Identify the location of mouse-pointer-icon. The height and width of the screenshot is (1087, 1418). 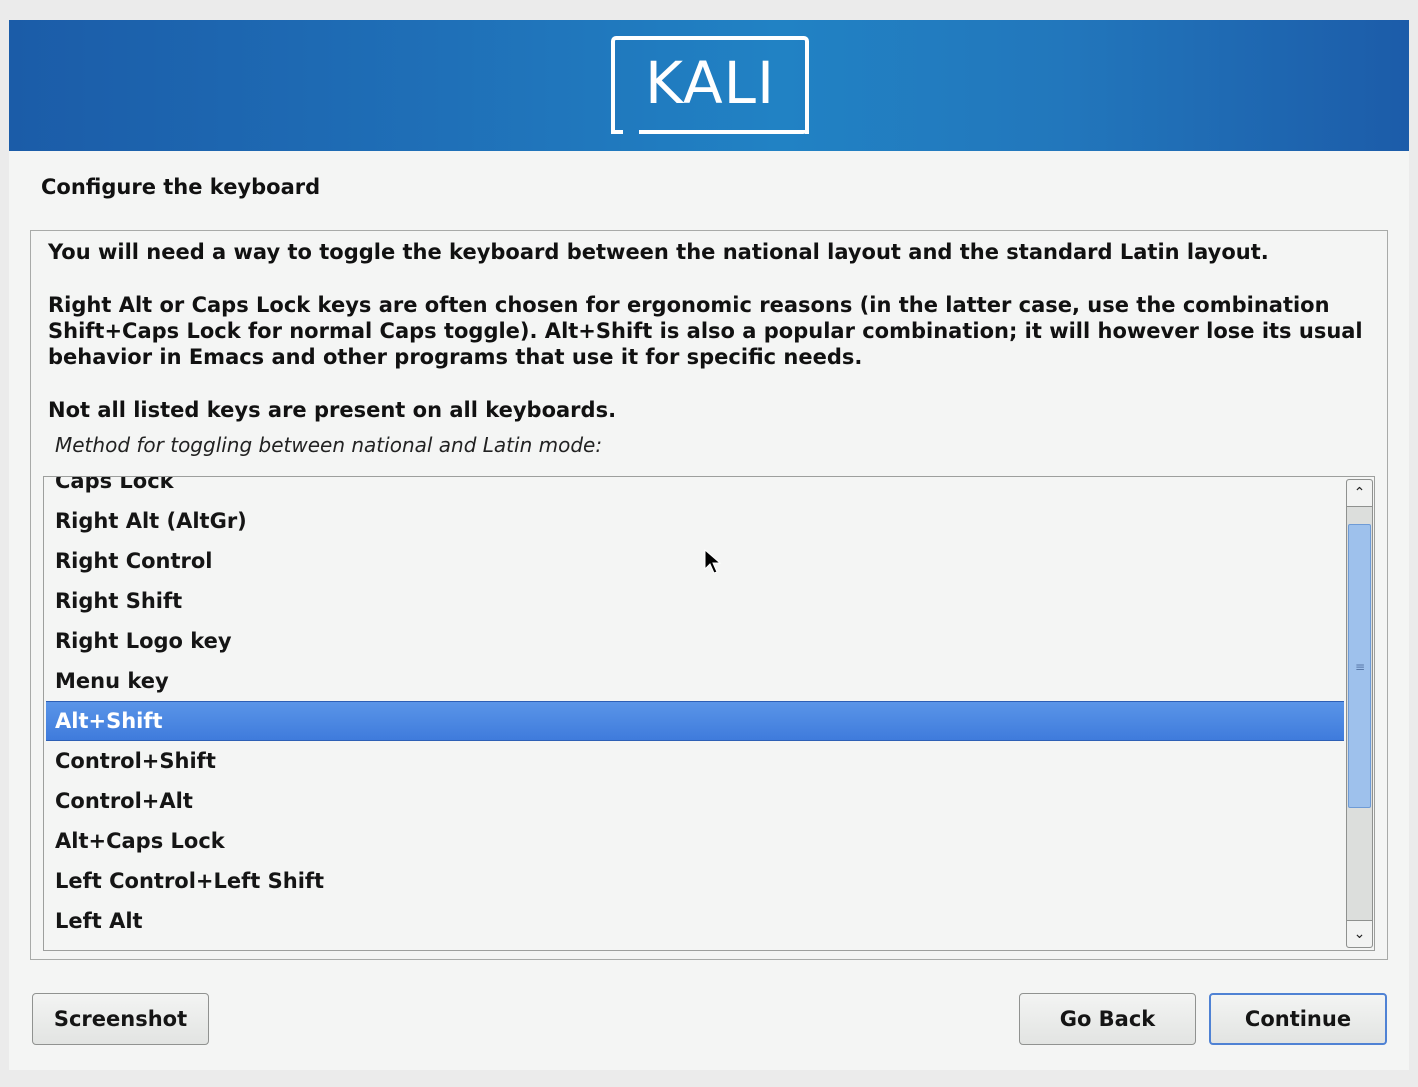
(713, 561).